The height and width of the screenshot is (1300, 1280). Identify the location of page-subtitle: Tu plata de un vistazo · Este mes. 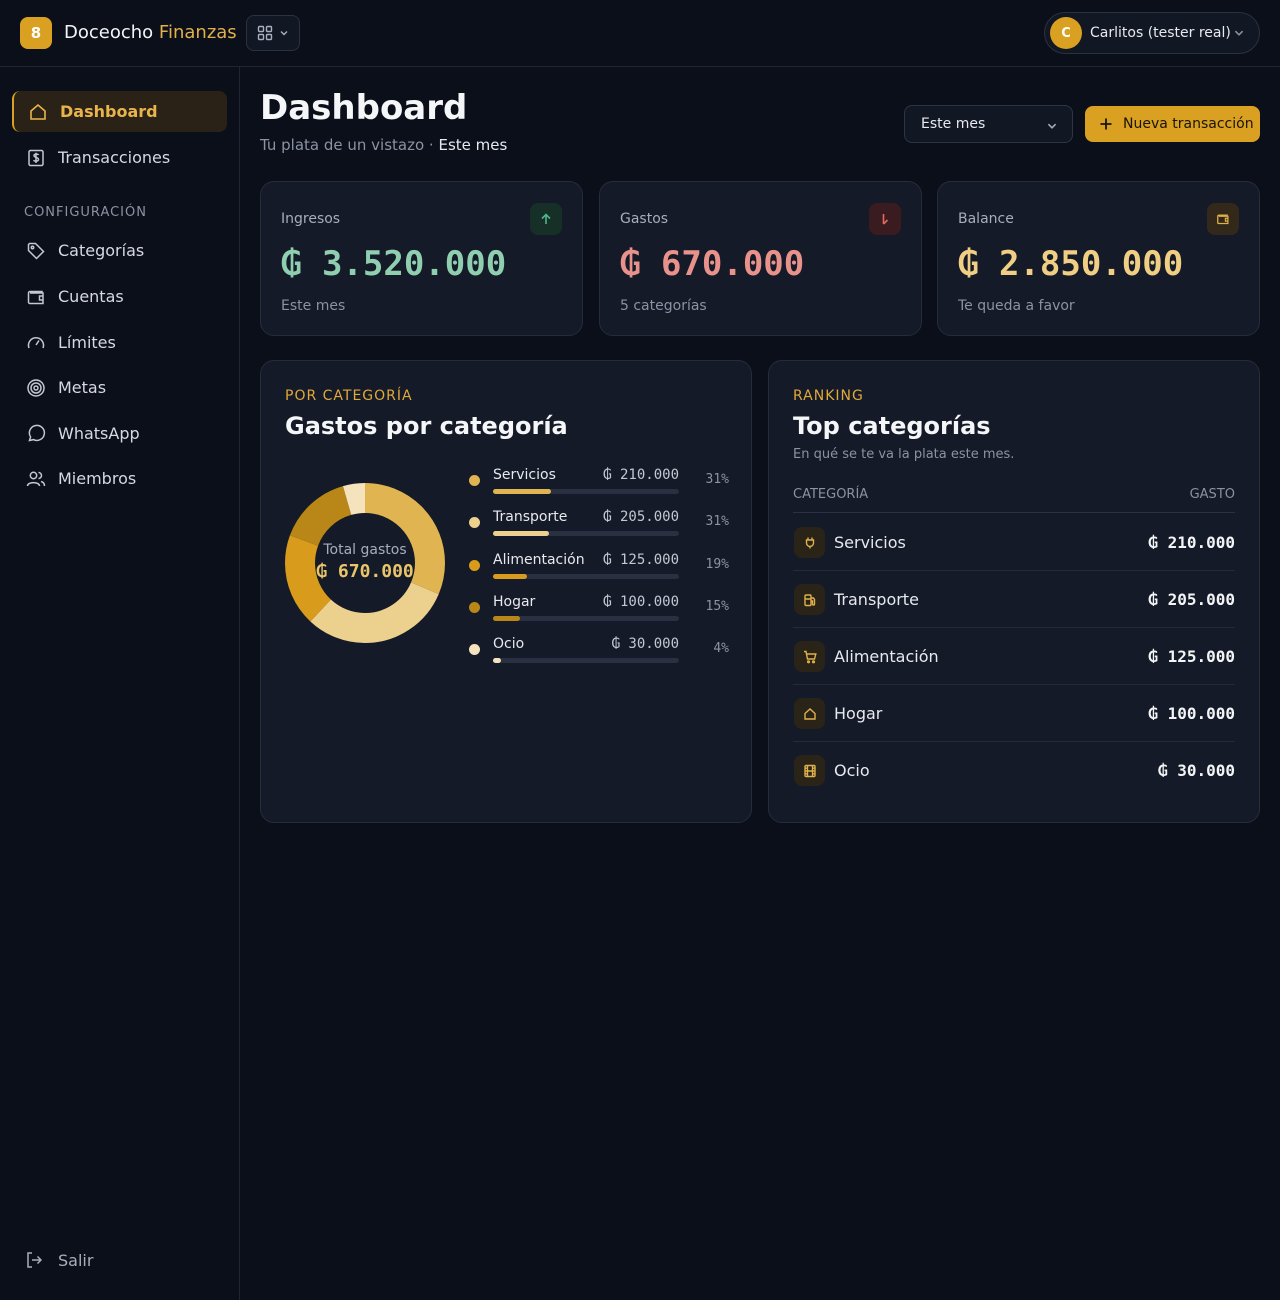
(383, 145).